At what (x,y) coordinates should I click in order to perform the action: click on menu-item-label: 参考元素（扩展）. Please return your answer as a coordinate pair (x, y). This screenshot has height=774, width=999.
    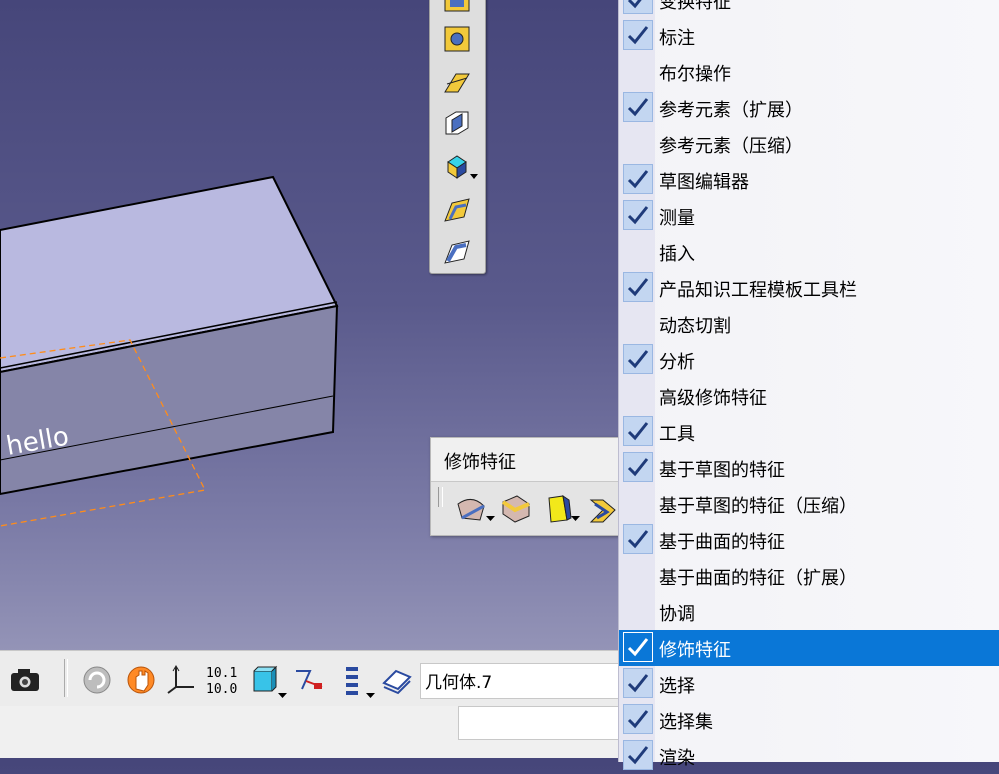
    Looking at the image, I should click on (731, 110).